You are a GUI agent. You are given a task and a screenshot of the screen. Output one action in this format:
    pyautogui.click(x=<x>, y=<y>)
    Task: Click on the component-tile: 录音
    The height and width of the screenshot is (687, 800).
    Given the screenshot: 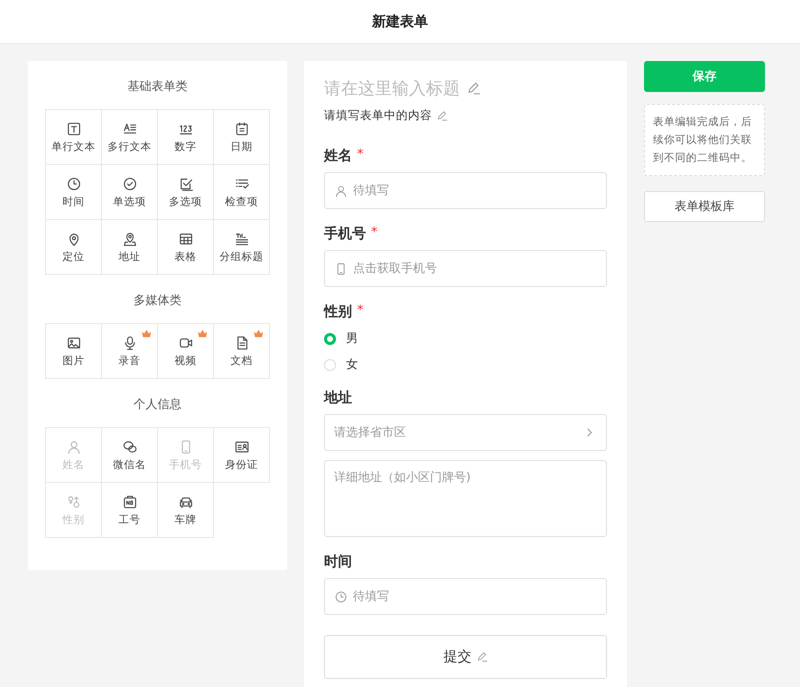 What is the action you would take?
    pyautogui.click(x=130, y=351)
    